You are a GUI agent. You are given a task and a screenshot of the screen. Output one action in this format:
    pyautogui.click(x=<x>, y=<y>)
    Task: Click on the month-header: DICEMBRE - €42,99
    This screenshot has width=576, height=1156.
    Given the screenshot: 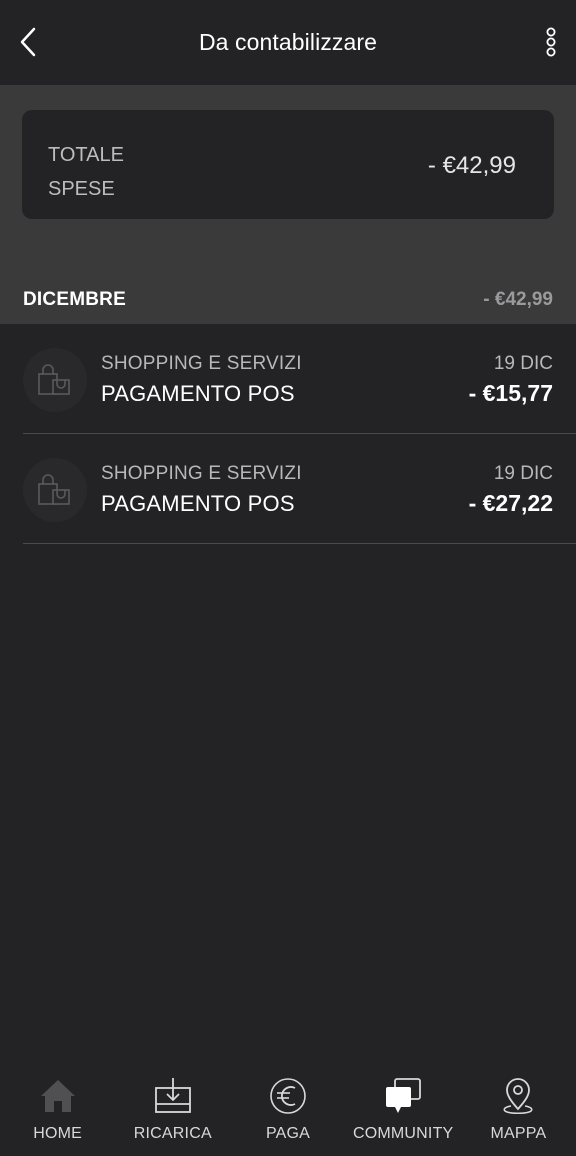 What is the action you would take?
    pyautogui.click(x=288, y=300)
    